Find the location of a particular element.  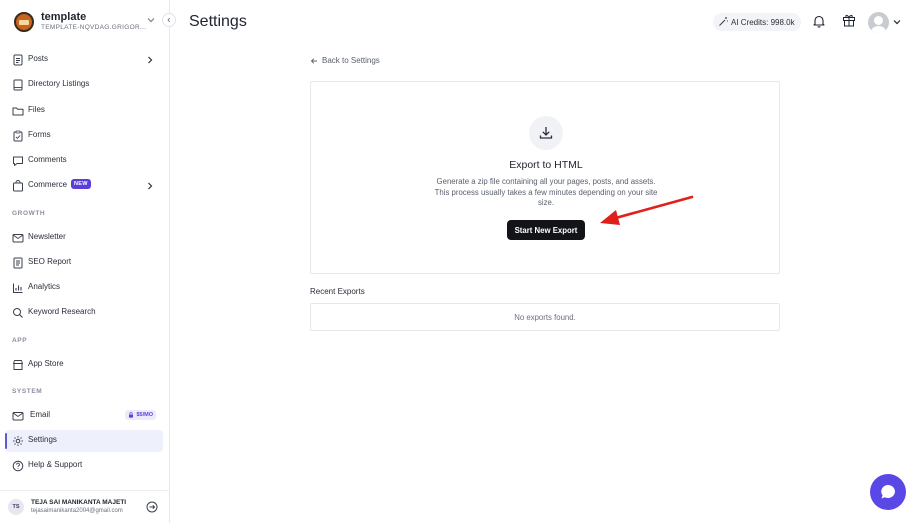

ai-credits-badge: AI Credits: 998.0k is located at coordinates (757, 22).